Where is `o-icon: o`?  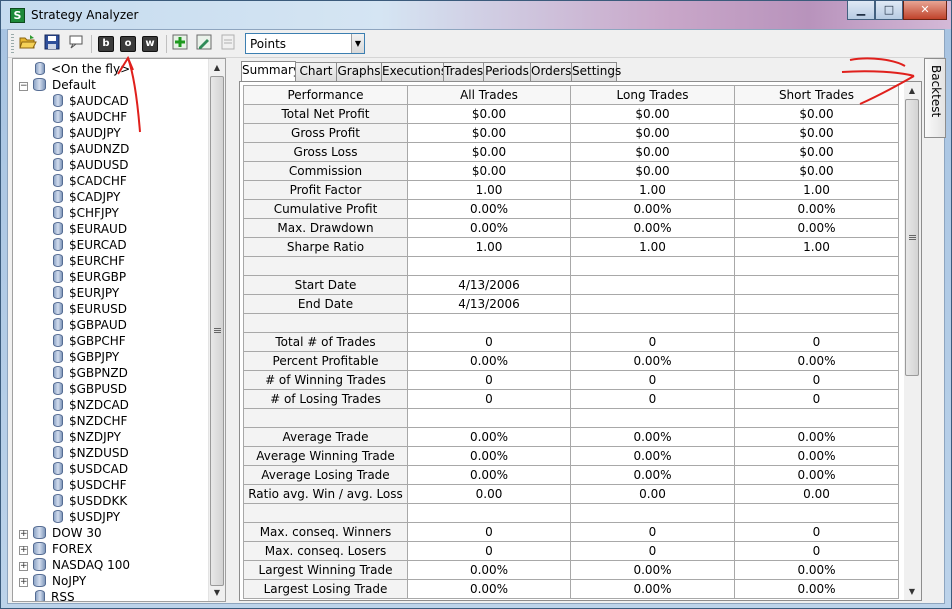 o-icon: o is located at coordinates (128, 44).